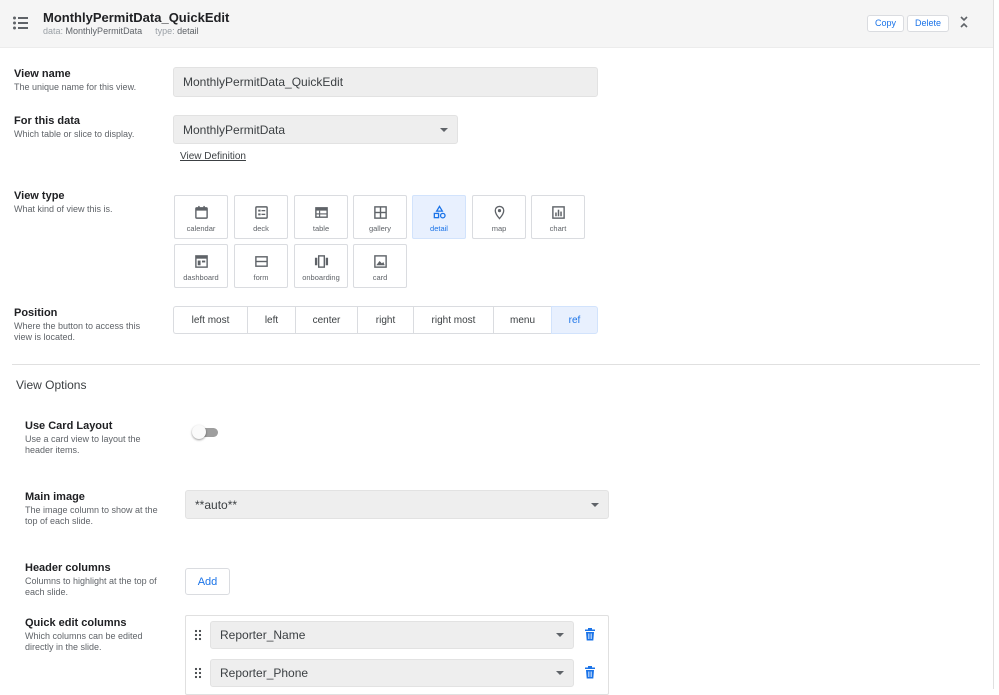 The width and height of the screenshot is (999, 695). I want to click on table-icon, so click(321, 212).